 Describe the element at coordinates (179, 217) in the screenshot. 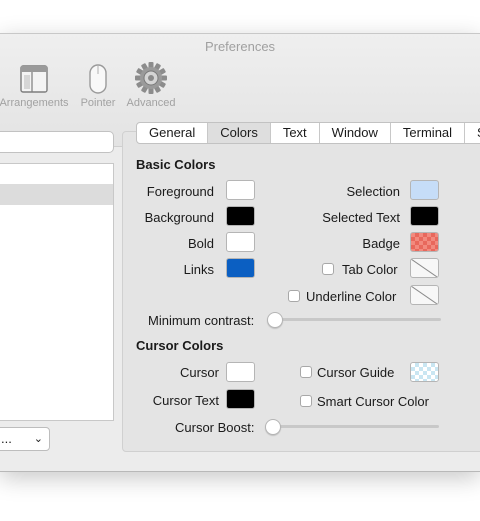

I see `background-label: Background` at that location.